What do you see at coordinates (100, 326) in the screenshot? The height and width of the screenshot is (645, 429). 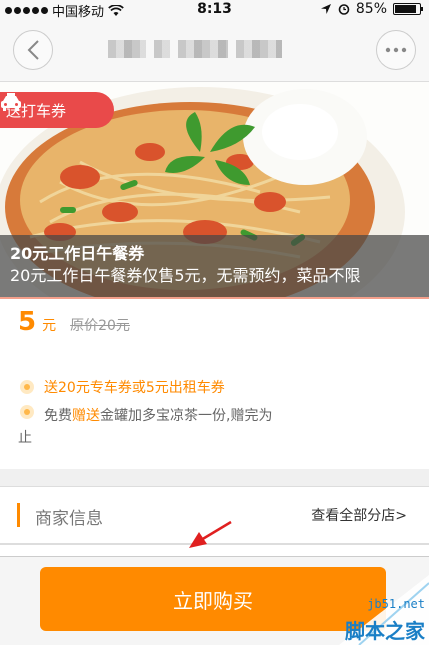 I see `original-price: 原价20元` at bounding box center [100, 326].